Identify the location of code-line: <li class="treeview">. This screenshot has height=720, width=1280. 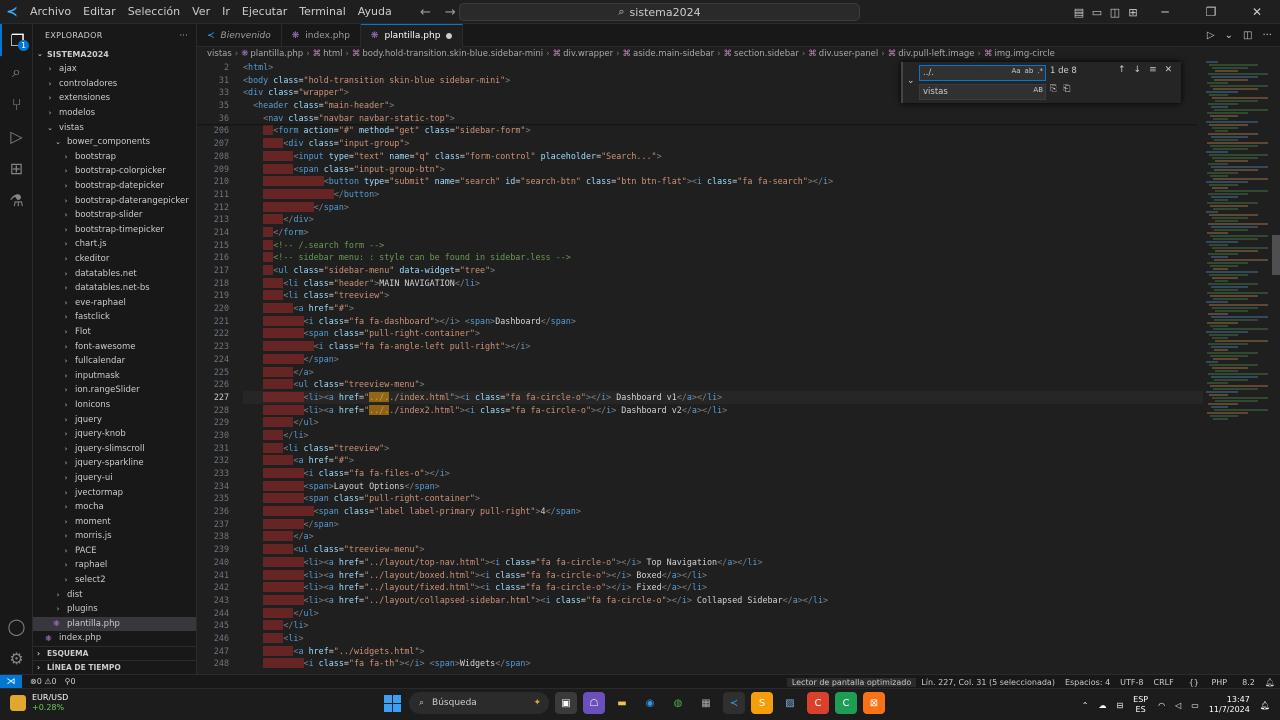
(723, 295).